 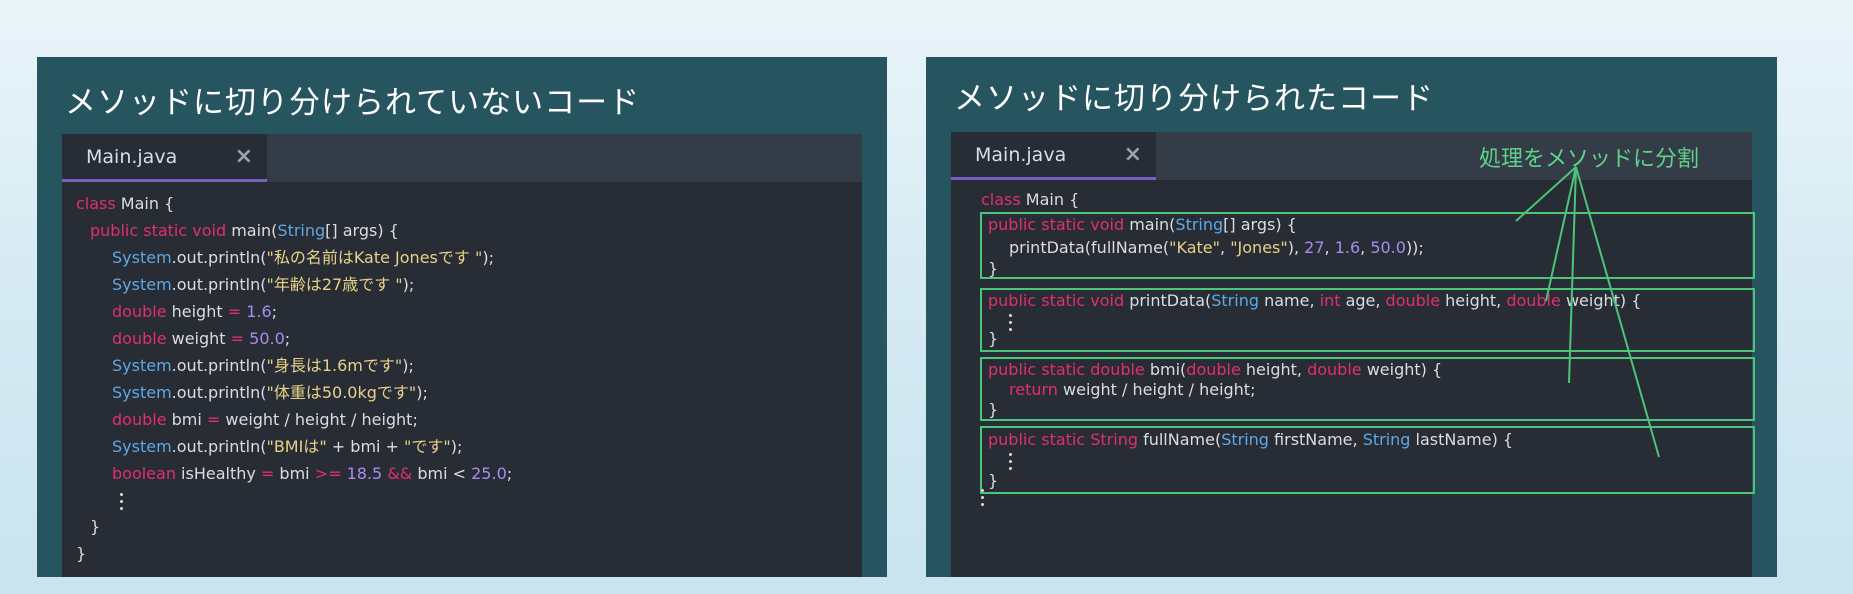 What do you see at coordinates (353, 103) in the screenshot?
I see `left-panel-title: メソッドに切り分けられていないコード` at bounding box center [353, 103].